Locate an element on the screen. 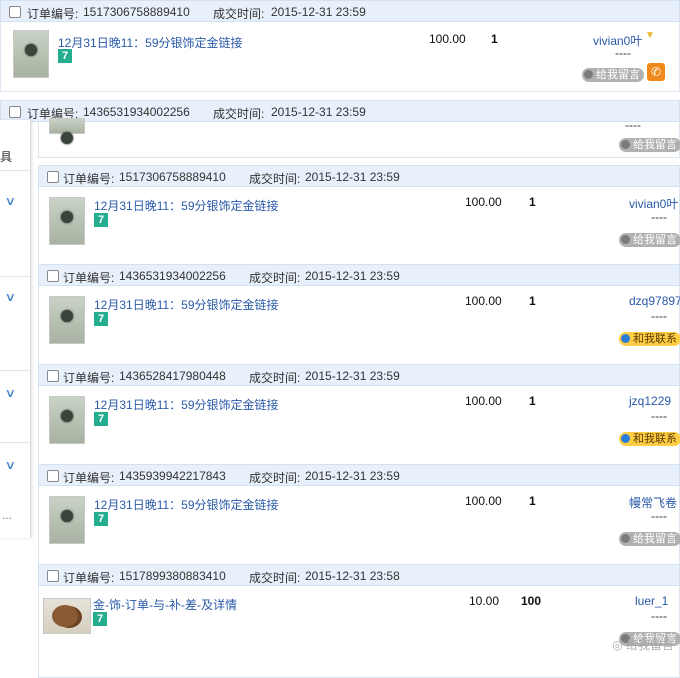  order-no: 1517899380883410 is located at coordinates (172, 576).